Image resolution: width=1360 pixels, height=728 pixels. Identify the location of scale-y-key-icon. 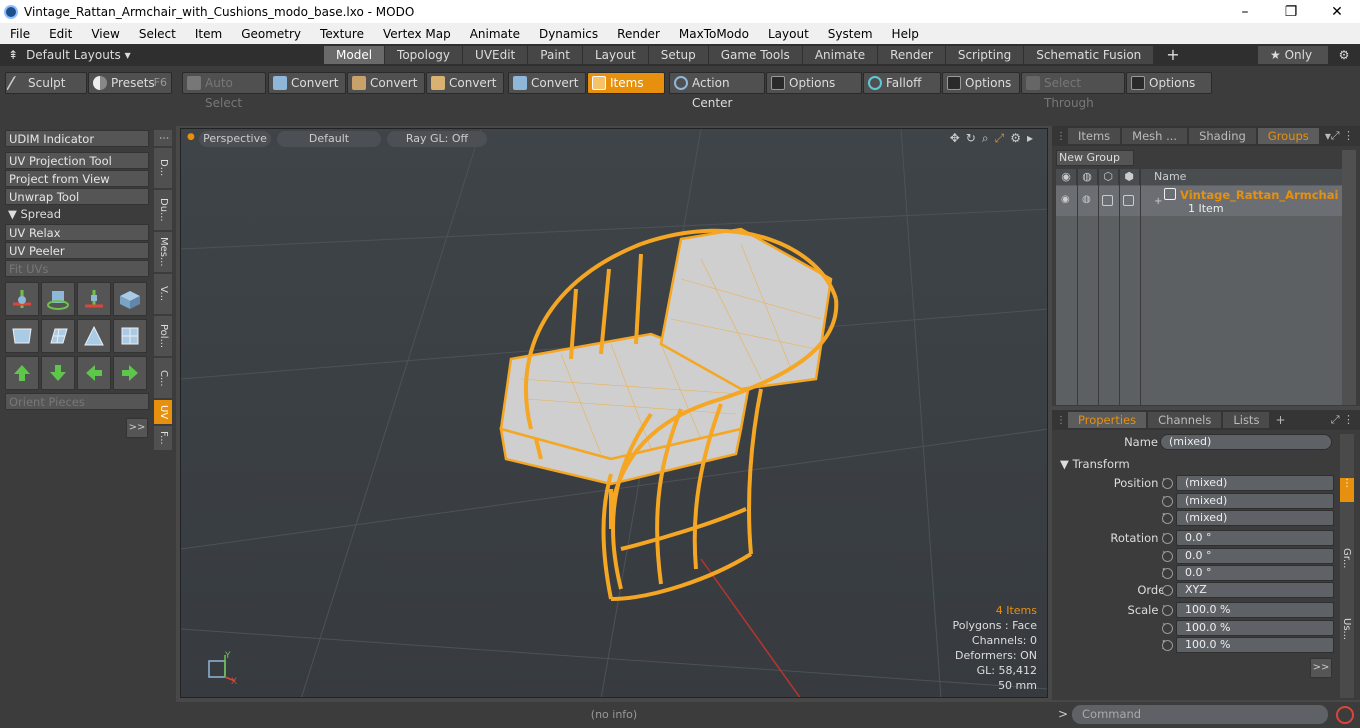
(1167, 628).